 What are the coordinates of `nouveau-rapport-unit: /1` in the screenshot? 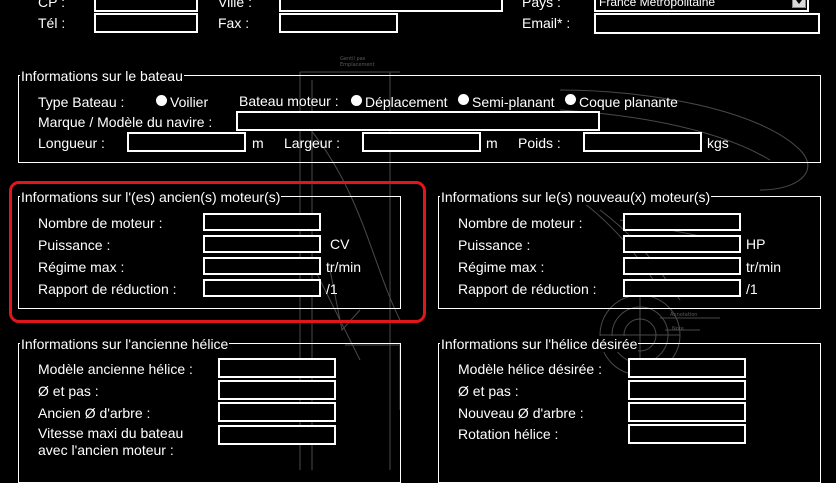 It's located at (752, 289).